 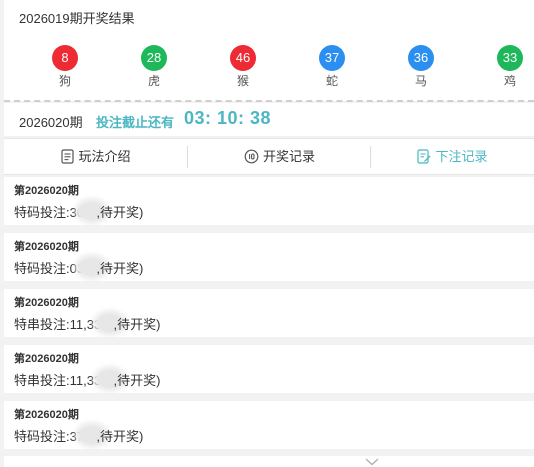 I want to click on record-bet-text: 特码投注:03(, so click(x=51, y=268).